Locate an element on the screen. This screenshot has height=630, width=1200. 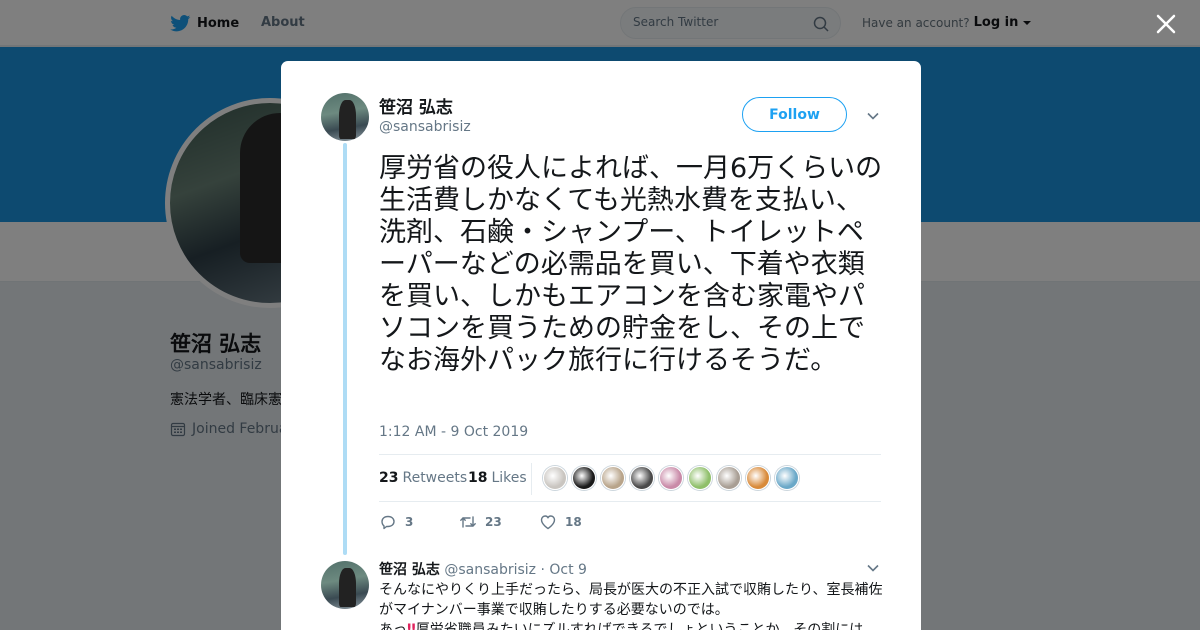
reply-author-avatar is located at coordinates (345, 585).